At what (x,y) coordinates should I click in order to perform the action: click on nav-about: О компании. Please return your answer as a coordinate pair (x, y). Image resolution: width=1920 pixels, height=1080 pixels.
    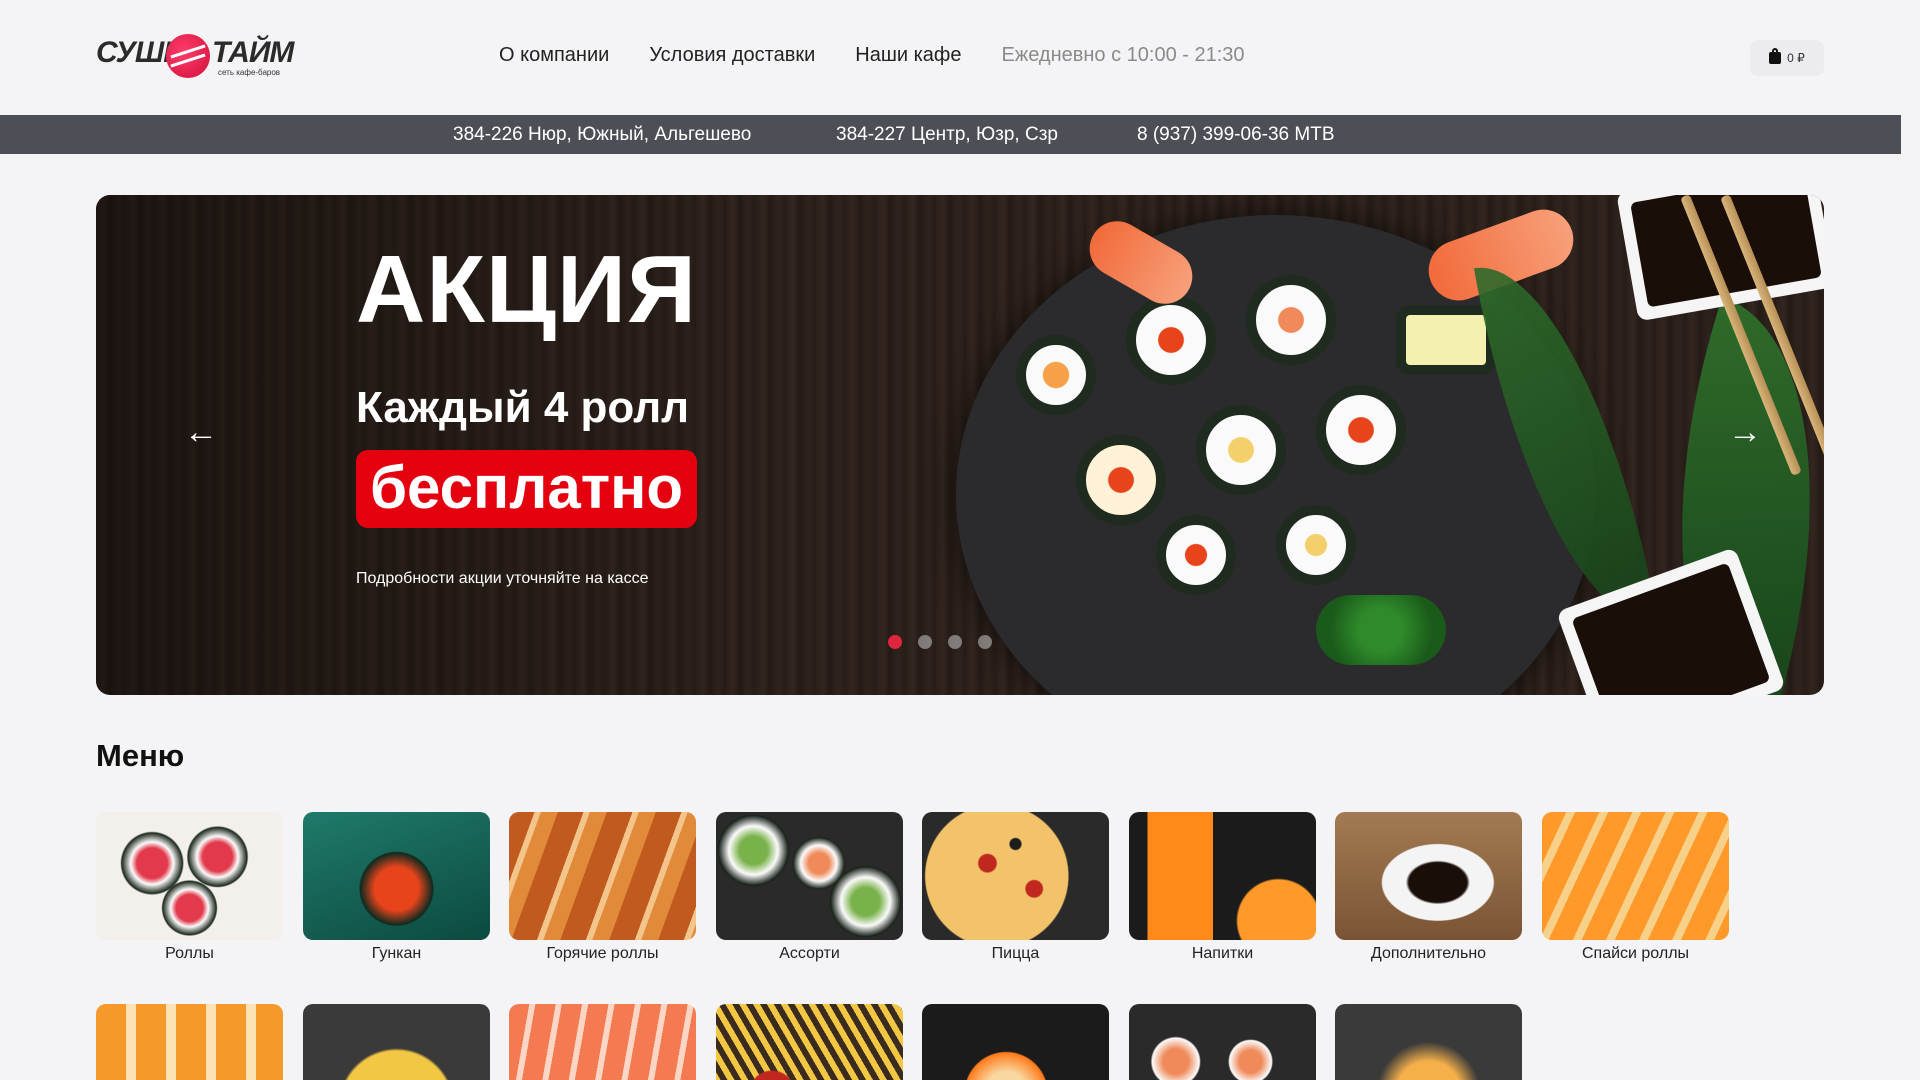
    Looking at the image, I should click on (554, 55).